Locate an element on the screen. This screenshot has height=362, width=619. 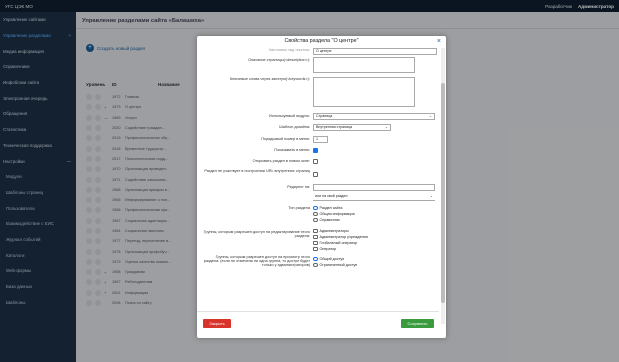
module-label: Используемый модуль: is located at coordinates (289, 116).